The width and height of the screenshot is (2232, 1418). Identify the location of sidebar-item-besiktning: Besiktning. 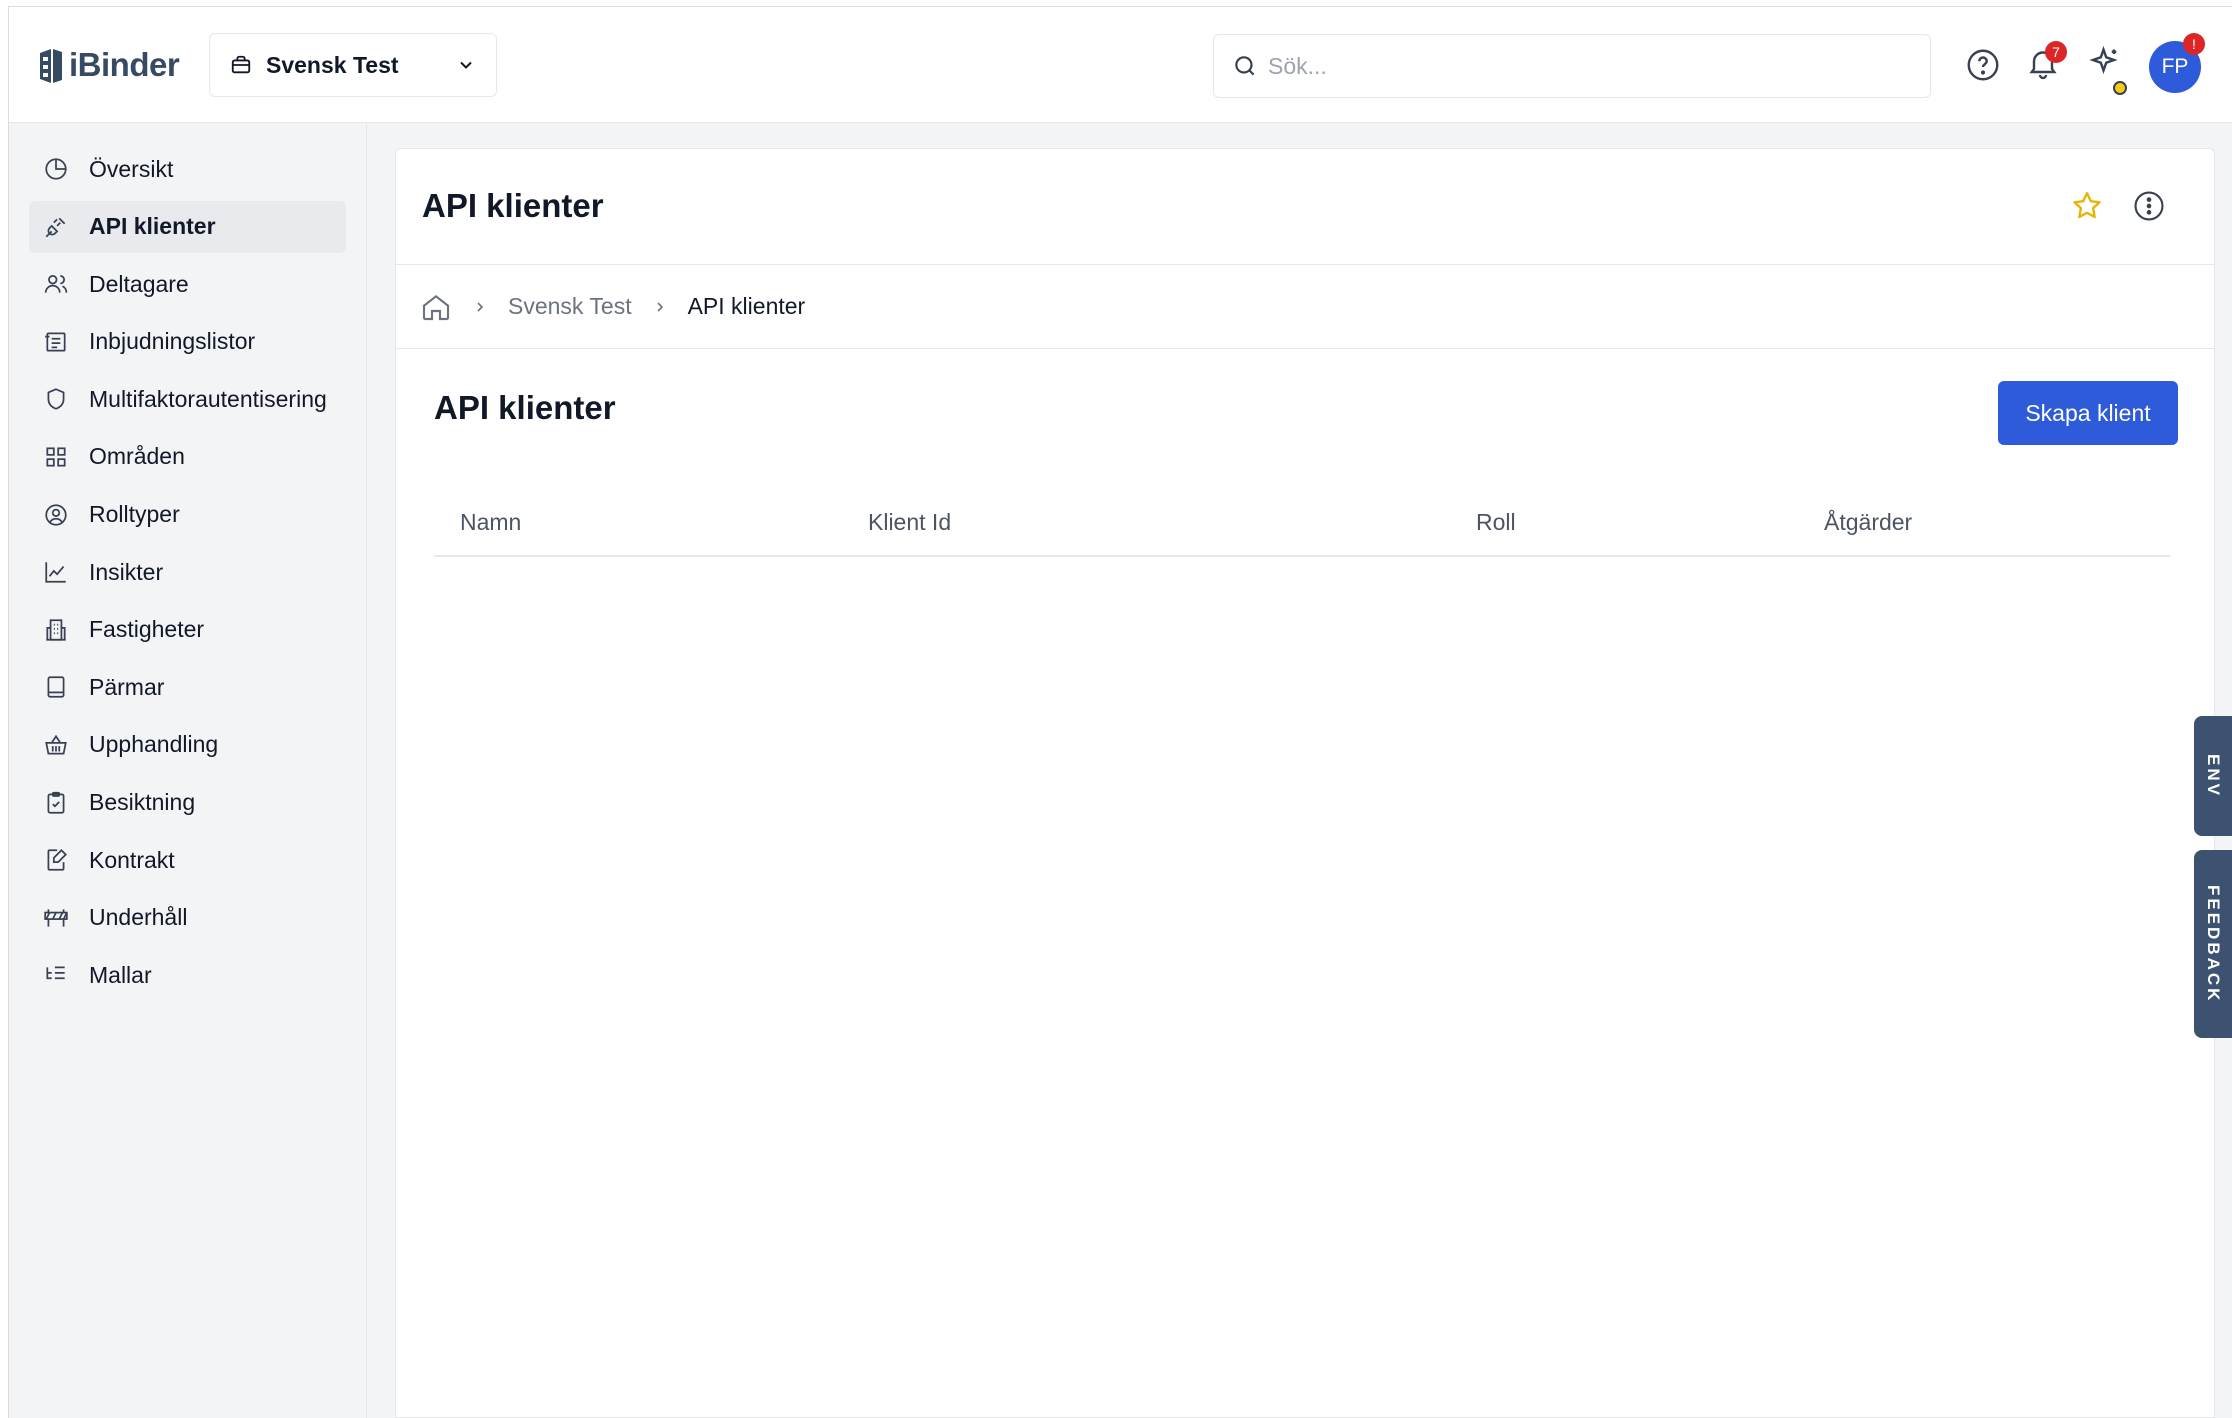
(187, 803).